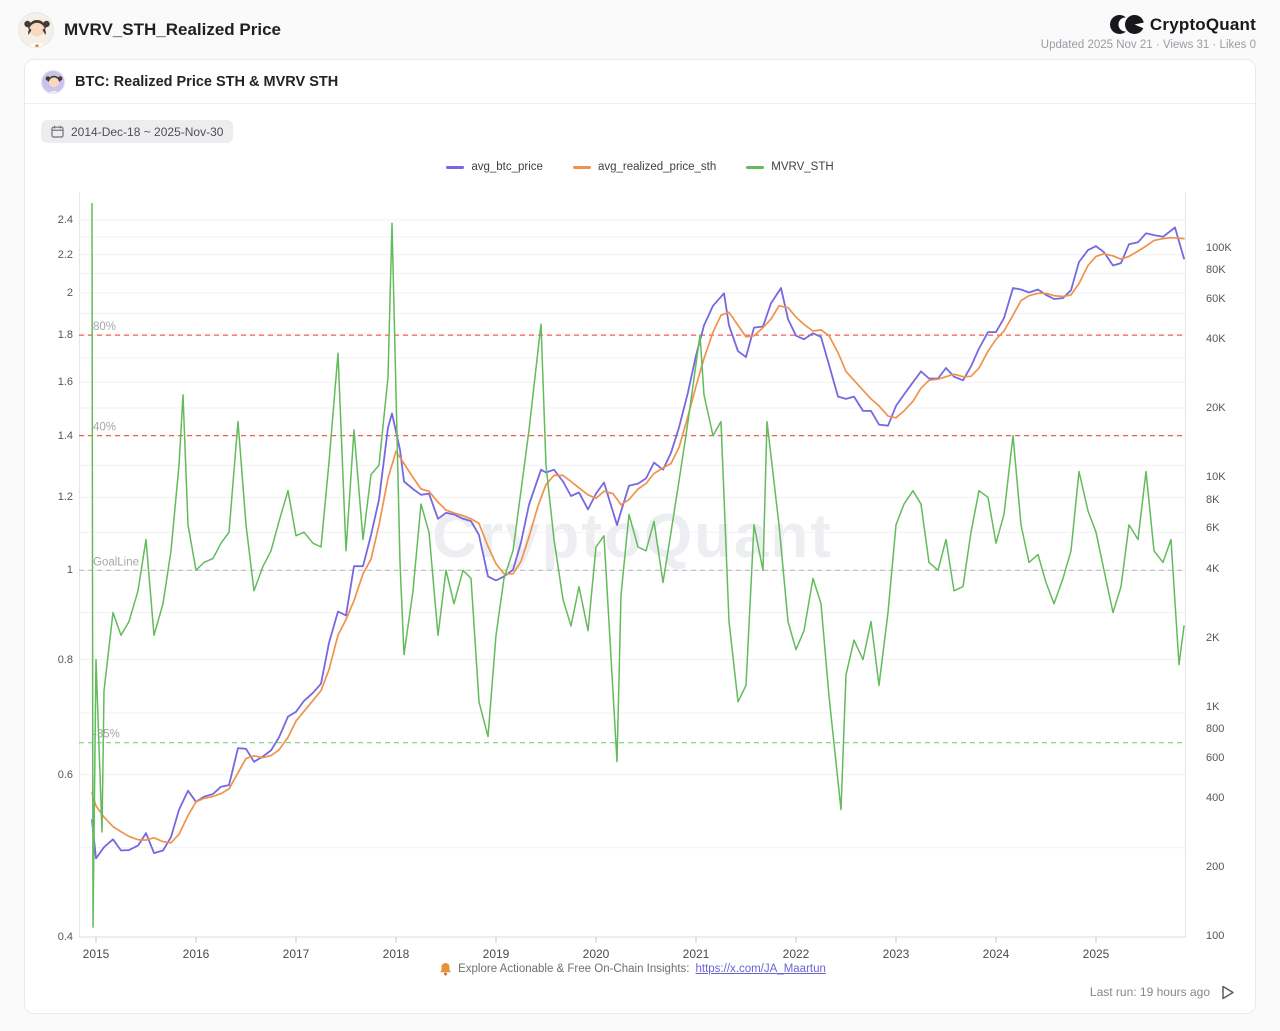 The image size is (1280, 1031). Describe the element at coordinates (396, 954) in the screenshot. I see `x-axis-tick: 2018` at that location.